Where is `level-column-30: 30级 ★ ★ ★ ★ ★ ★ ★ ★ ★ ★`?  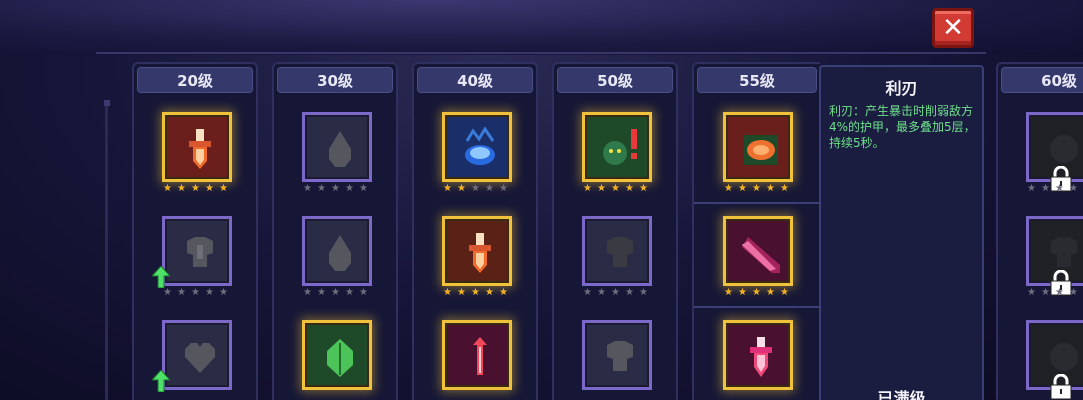 level-column-30: 30级 ★ ★ ★ ★ ★ ★ ★ ★ ★ ★ is located at coordinates (335, 231).